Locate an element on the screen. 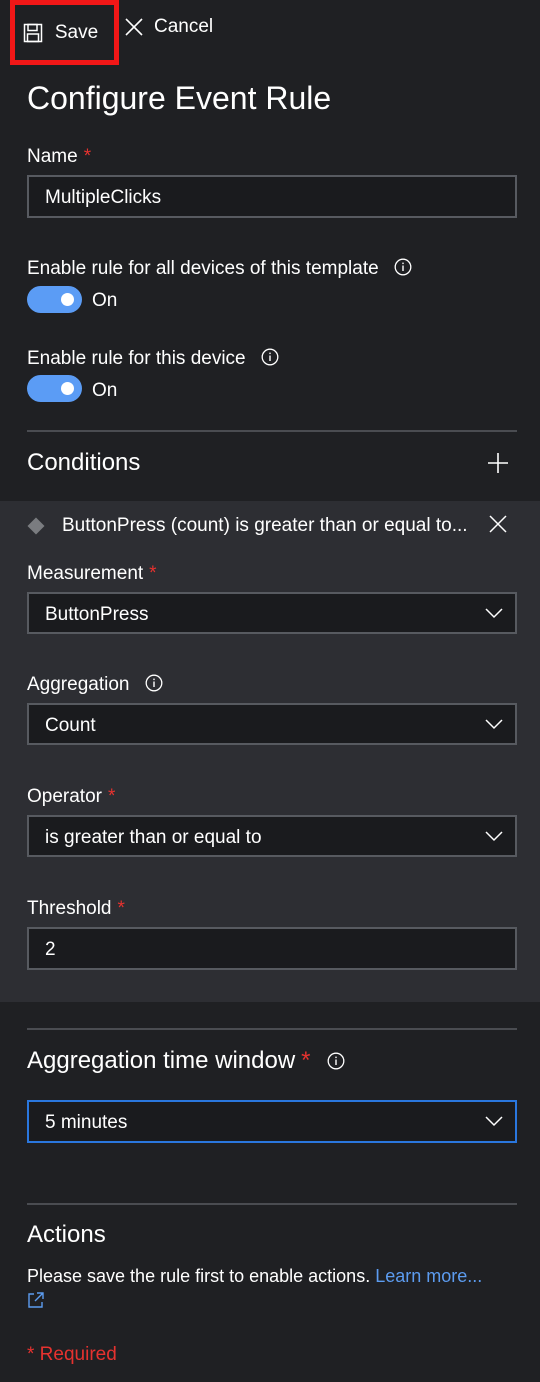 This screenshot has height=1382, width=540. time-window-dropdown: 5 minutes is located at coordinates (272, 1121).